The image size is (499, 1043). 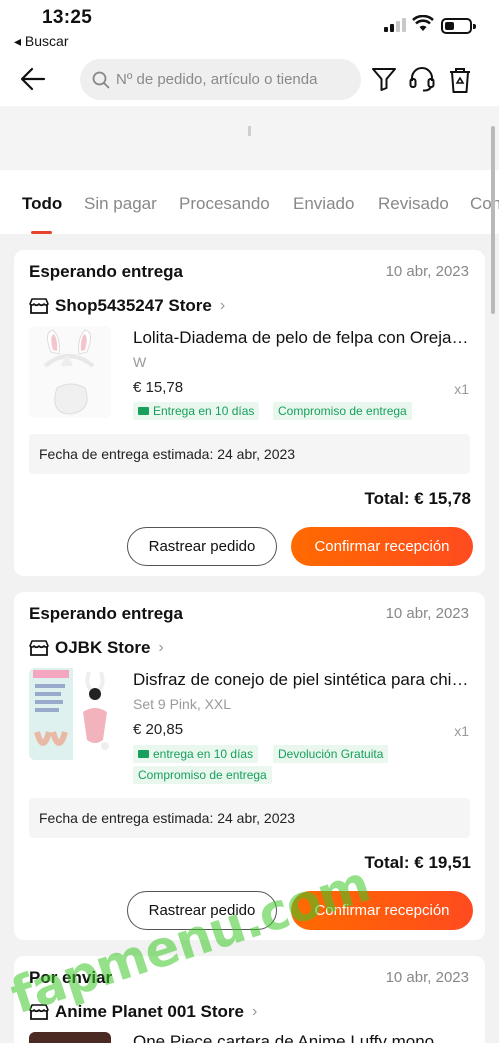 I want to click on product-price: € 20,85, so click(x=158, y=729).